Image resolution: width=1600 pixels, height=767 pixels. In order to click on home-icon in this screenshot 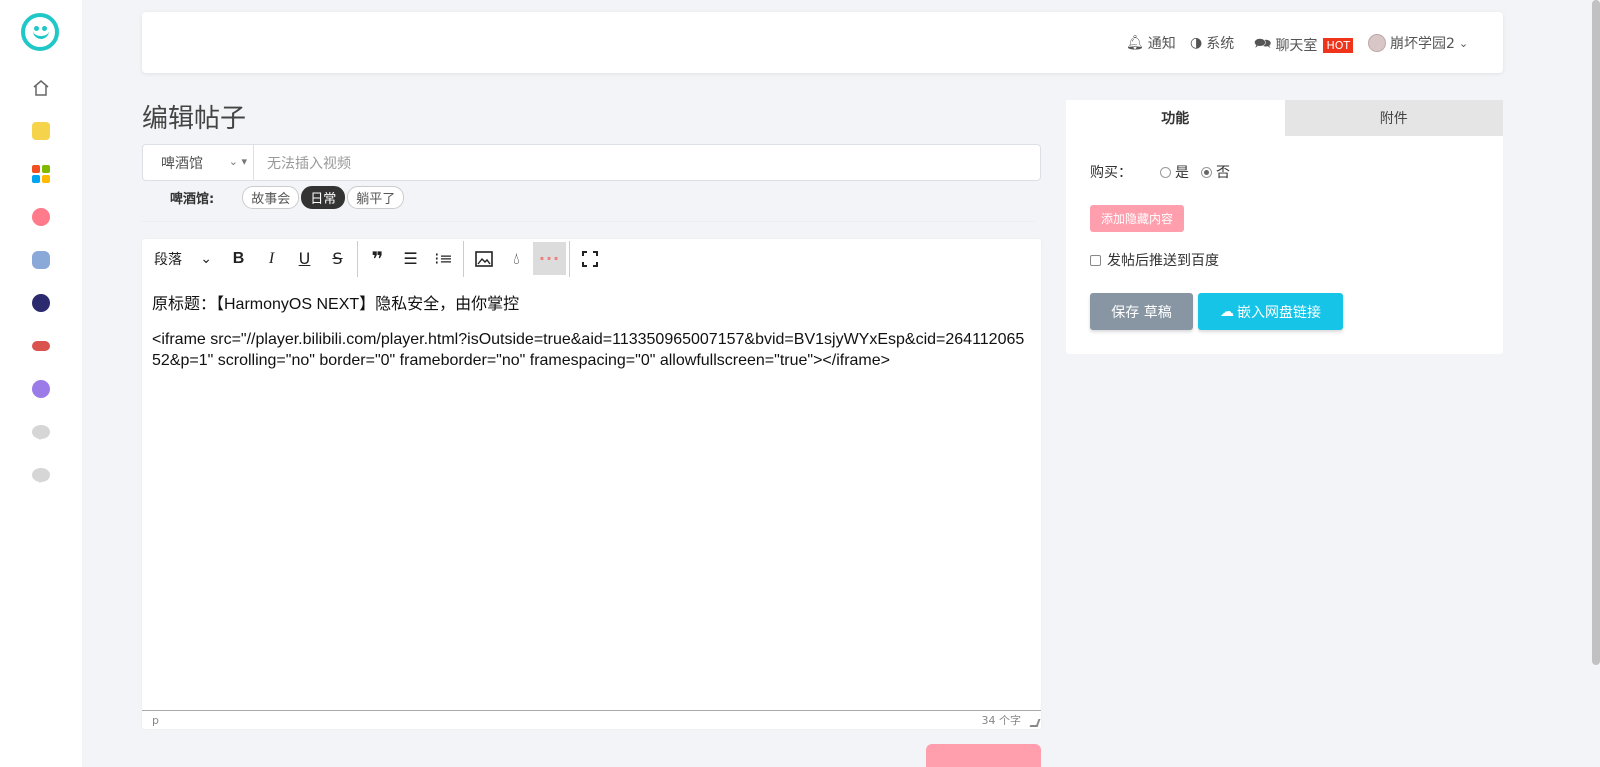, I will do `click(41, 88)`.